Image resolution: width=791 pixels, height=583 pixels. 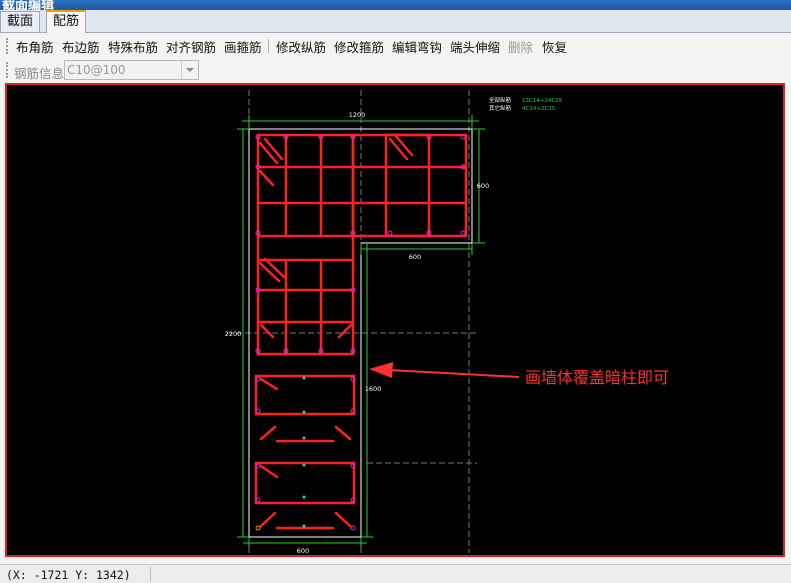 I want to click on tab-section: 截面, so click(x=20, y=21).